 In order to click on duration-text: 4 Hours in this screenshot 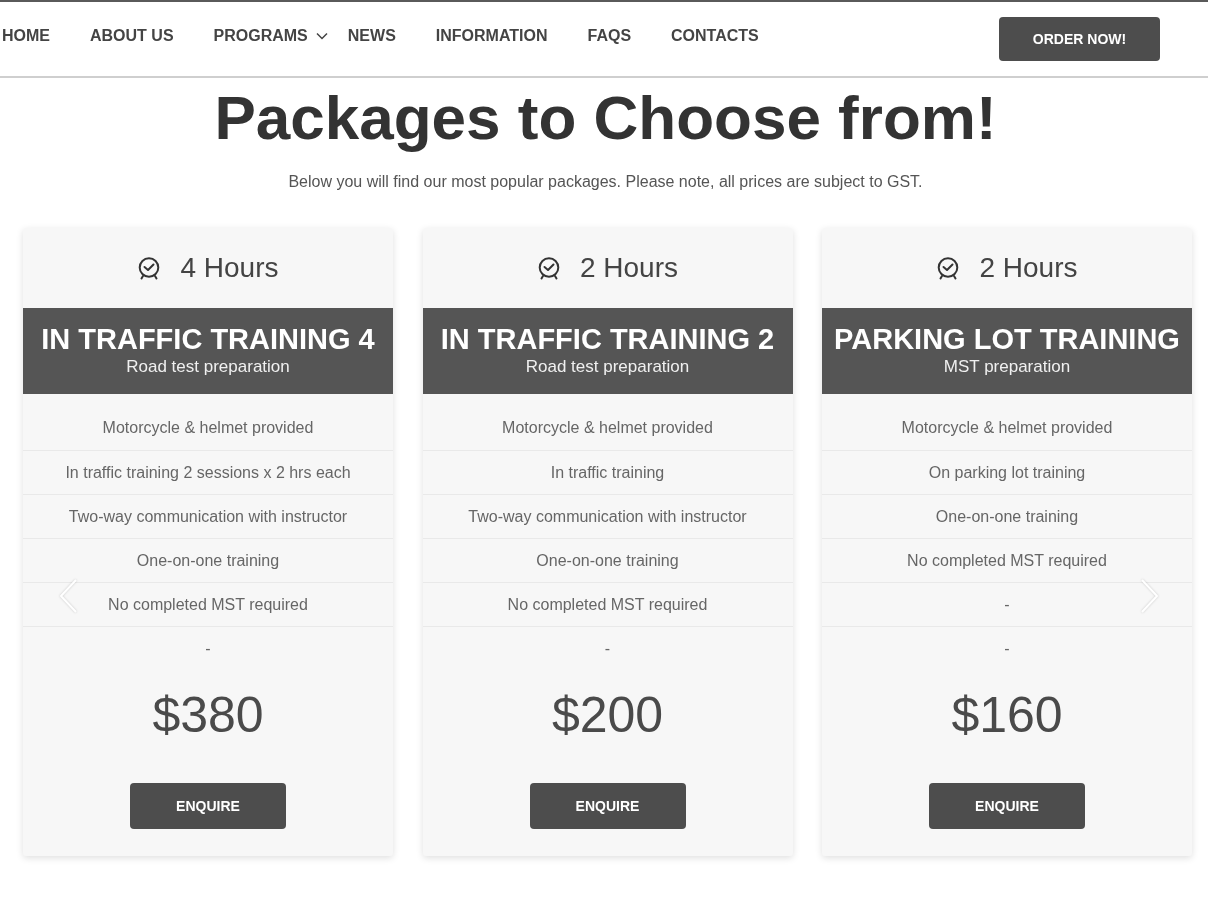, I will do `click(229, 268)`.